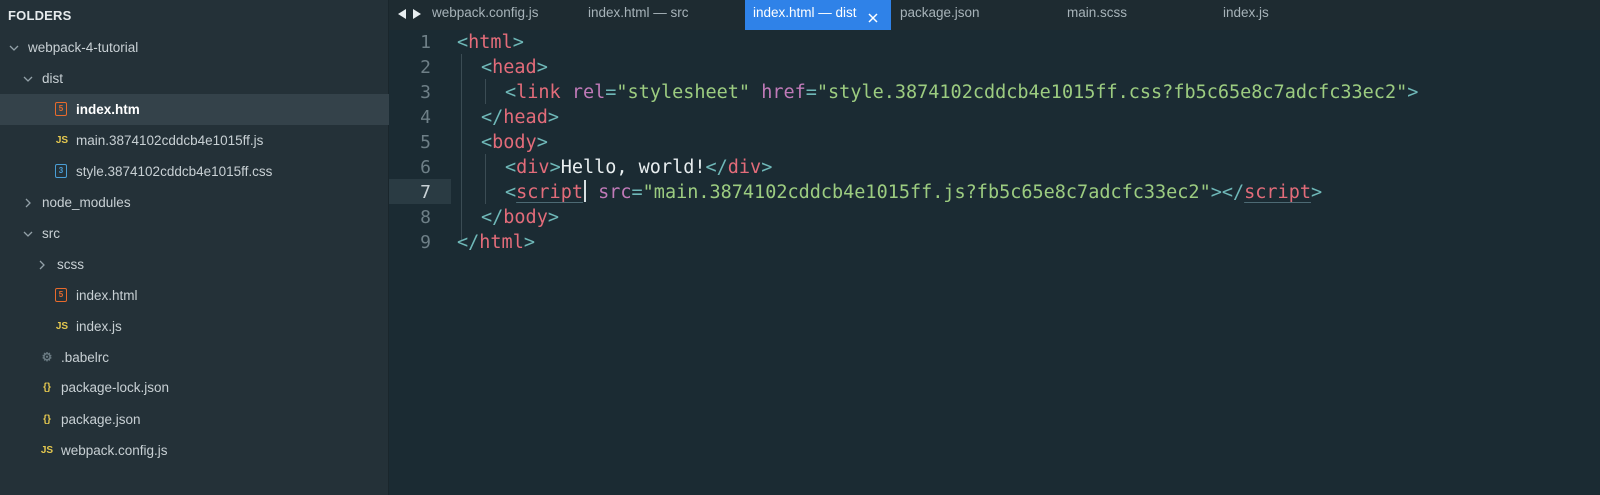 The width and height of the screenshot is (1600, 495). Describe the element at coordinates (588, 92) in the screenshot. I see `code-token: rel` at that location.